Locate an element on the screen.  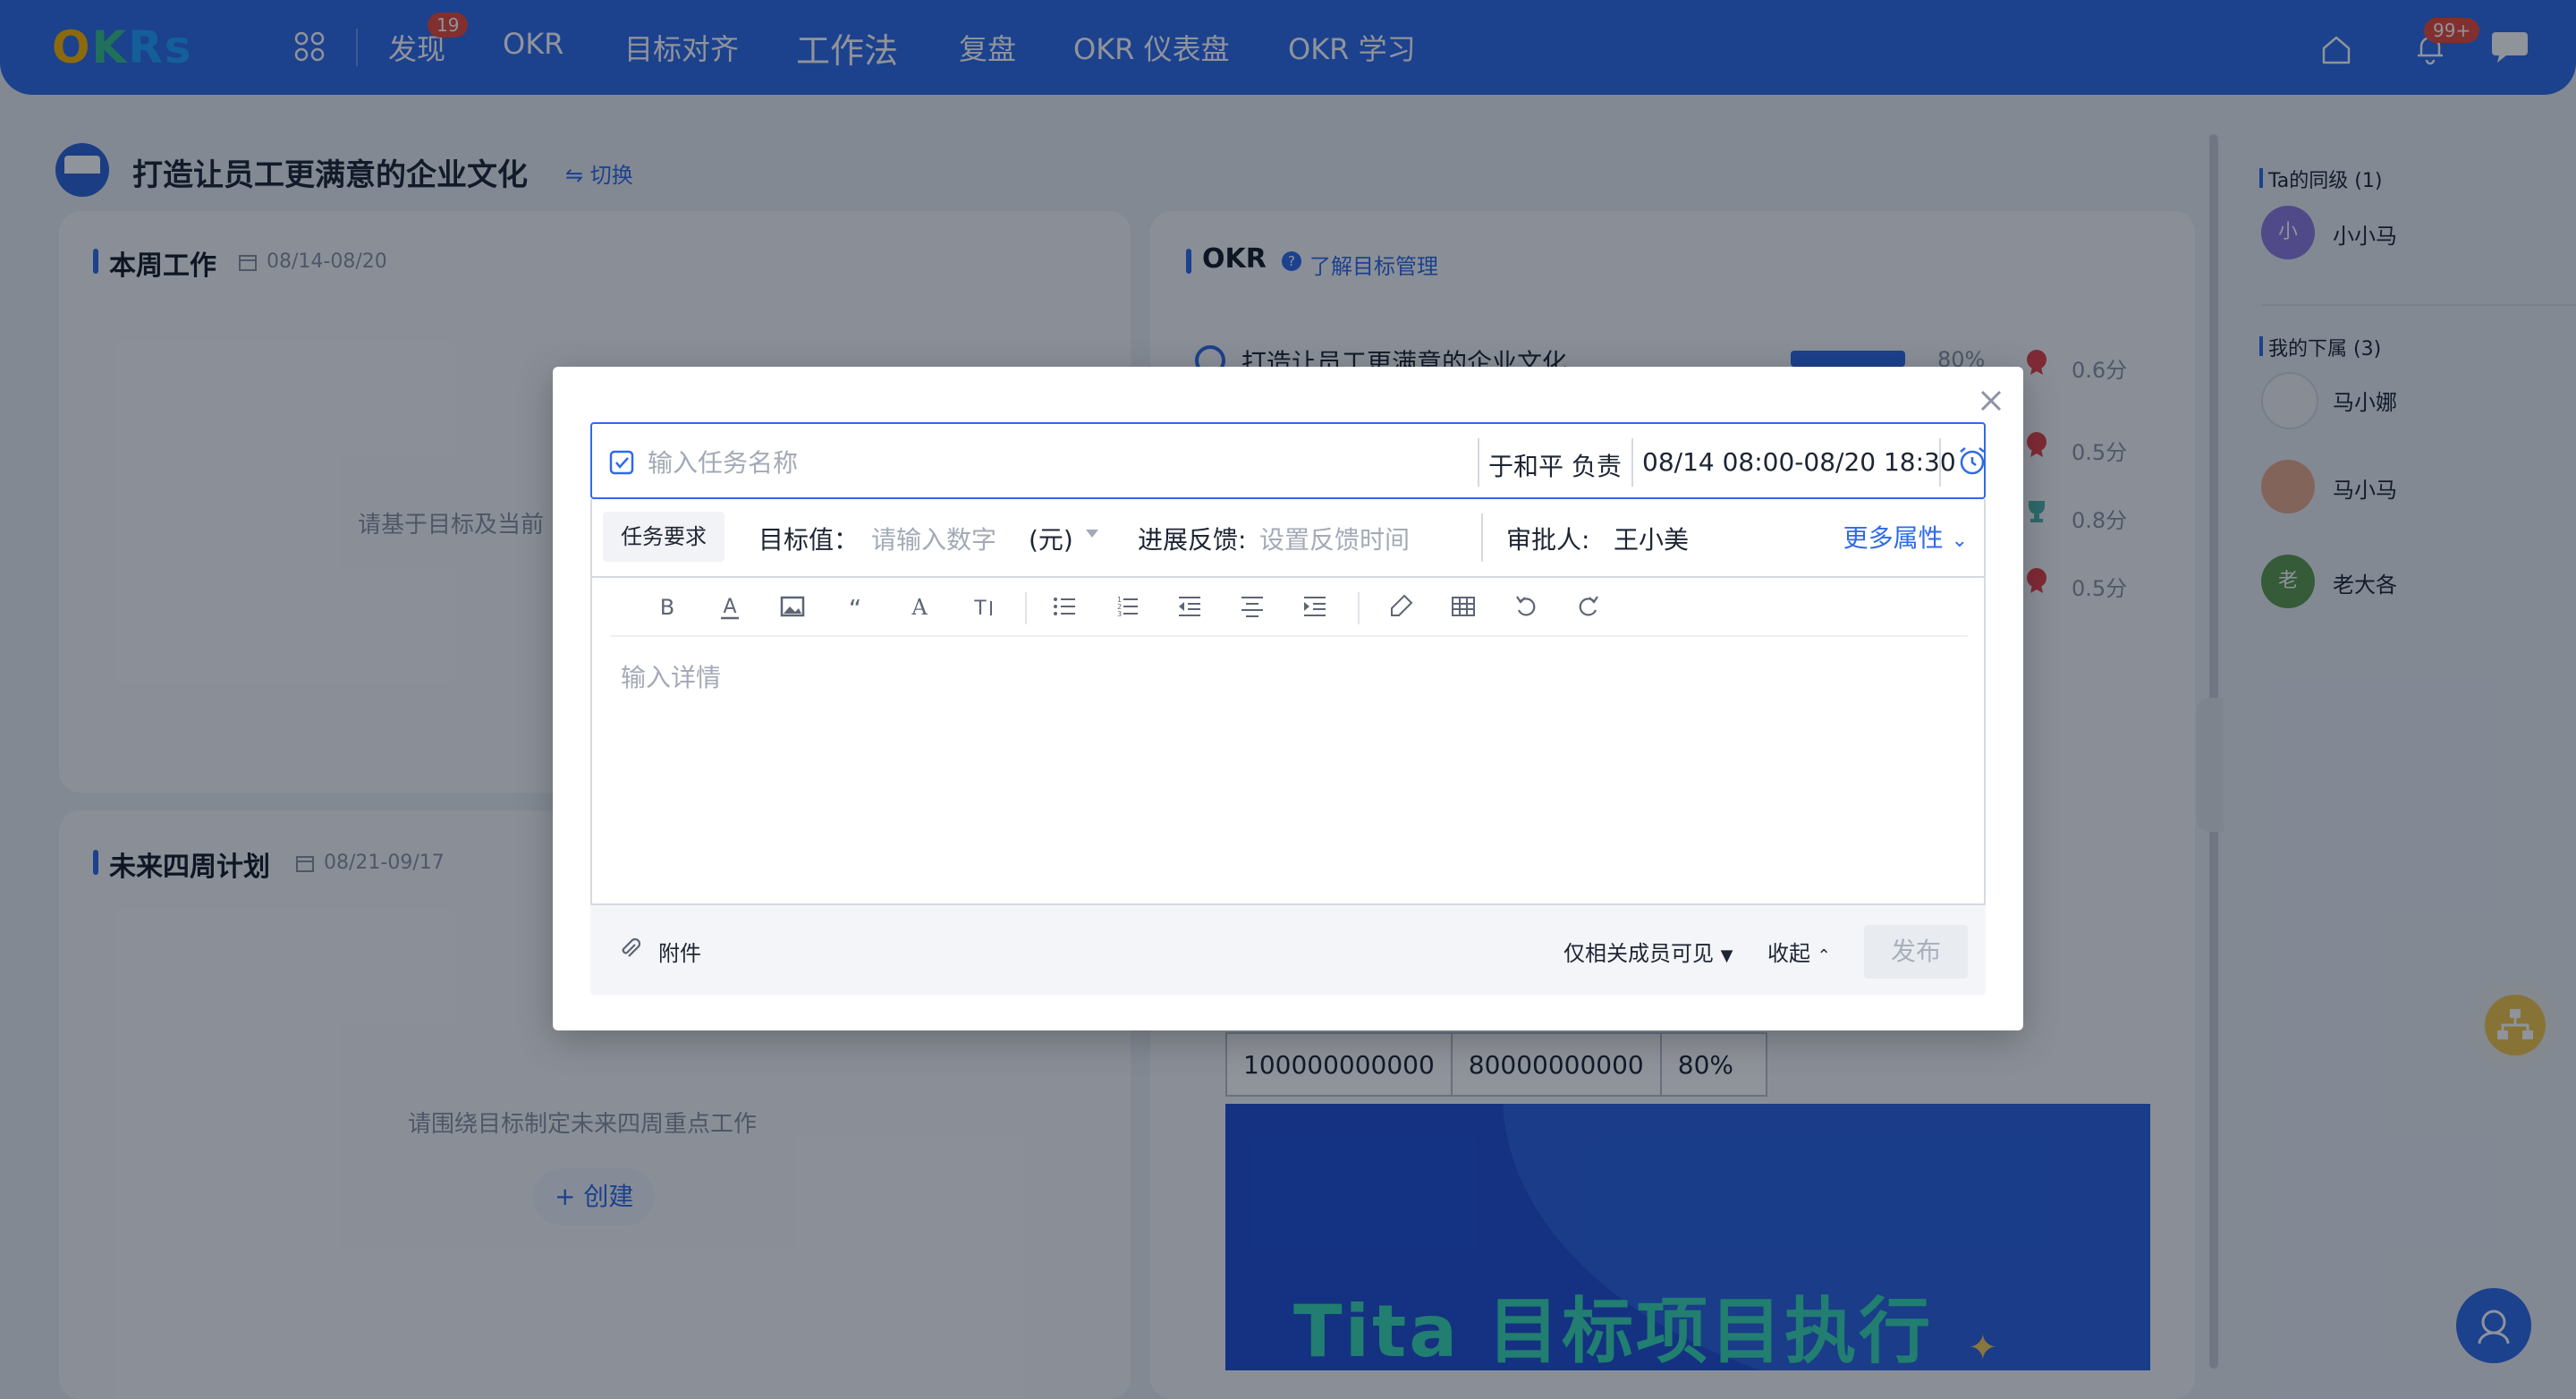
svg-text: T is located at coordinates (980, 609).